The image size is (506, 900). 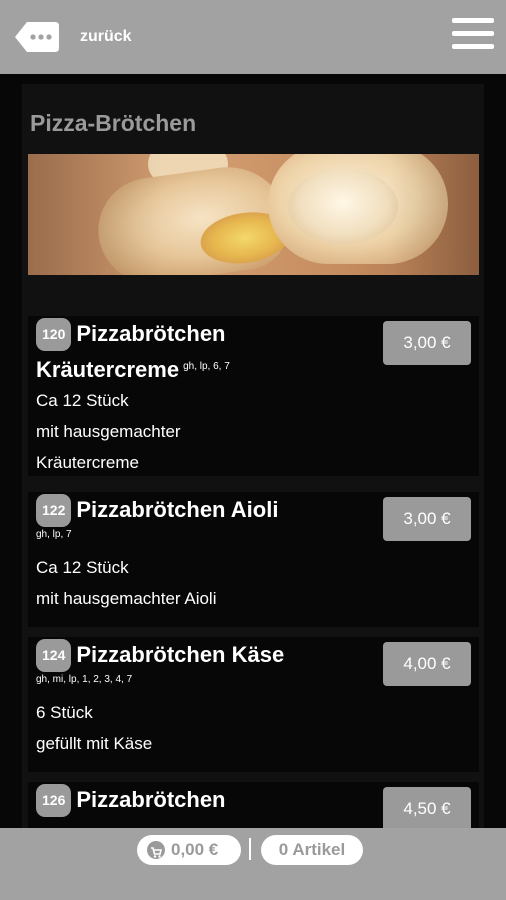 I want to click on ellipsis-back-icon, so click(x=37, y=37).